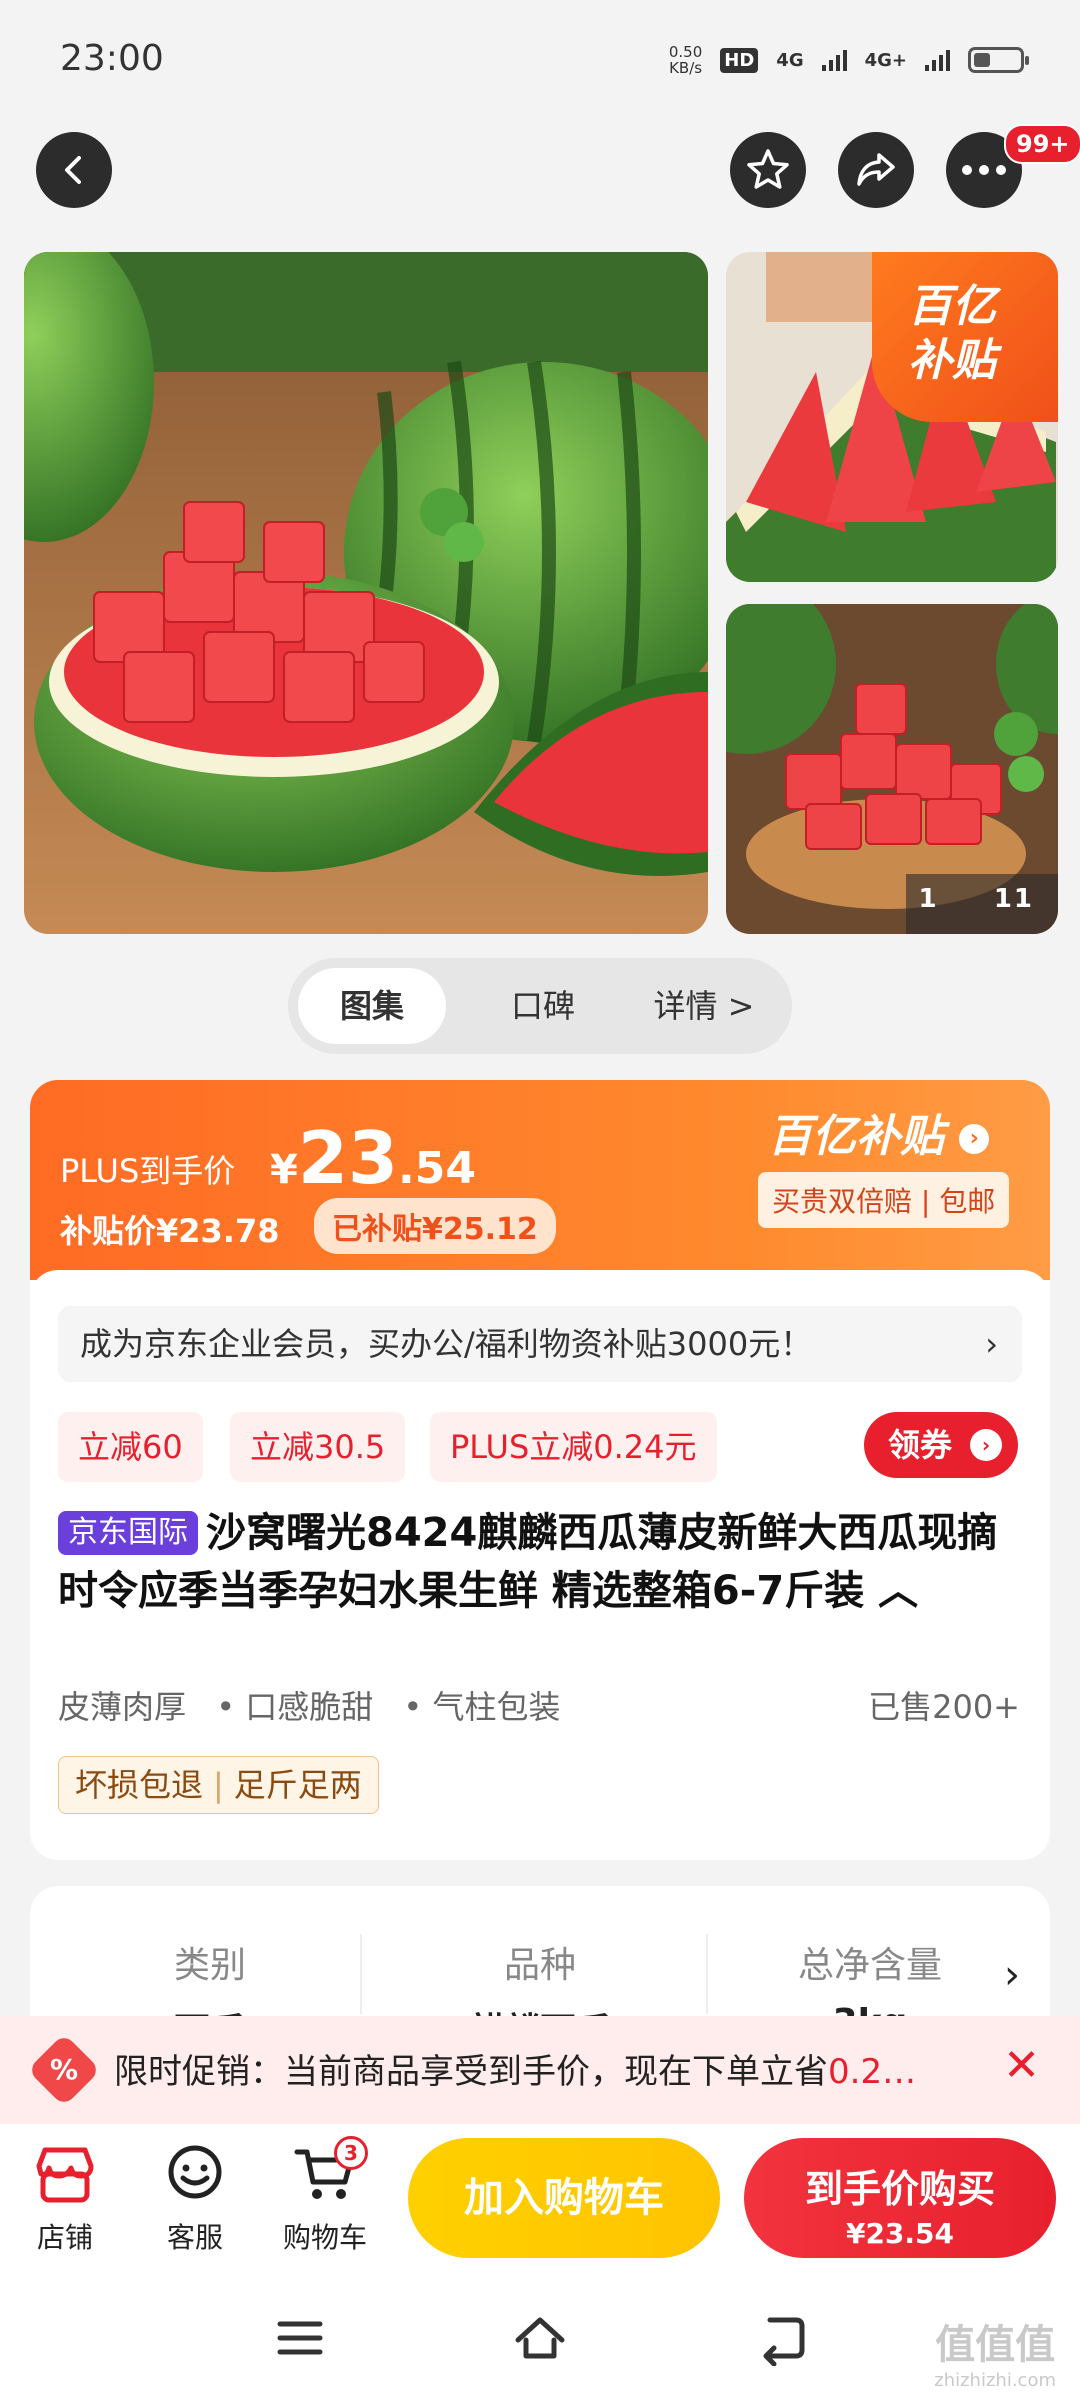  I want to click on cart-icon: 3, so click(325, 2171).